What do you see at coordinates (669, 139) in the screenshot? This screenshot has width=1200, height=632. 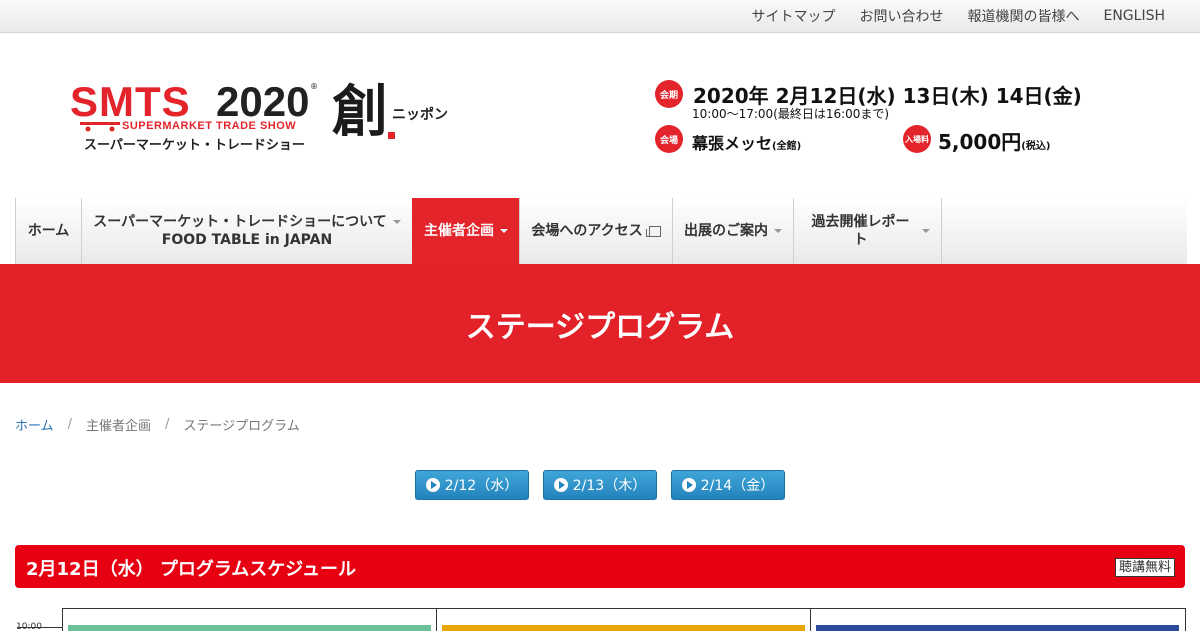 I see `venue-badge: 会場` at bounding box center [669, 139].